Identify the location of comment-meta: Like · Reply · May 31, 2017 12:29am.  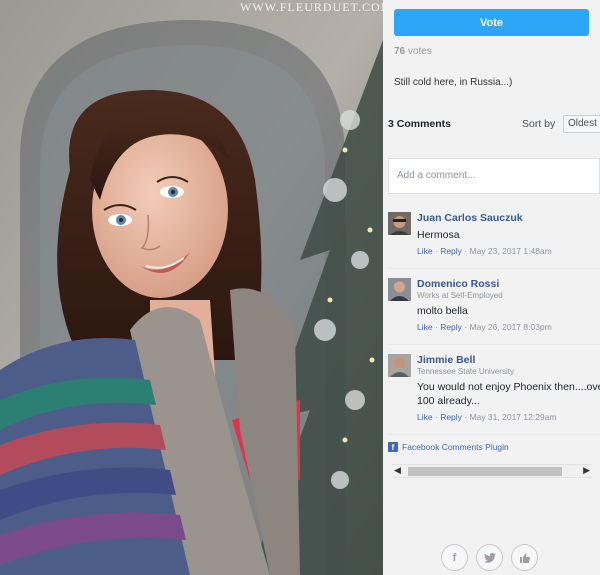
(508, 417).